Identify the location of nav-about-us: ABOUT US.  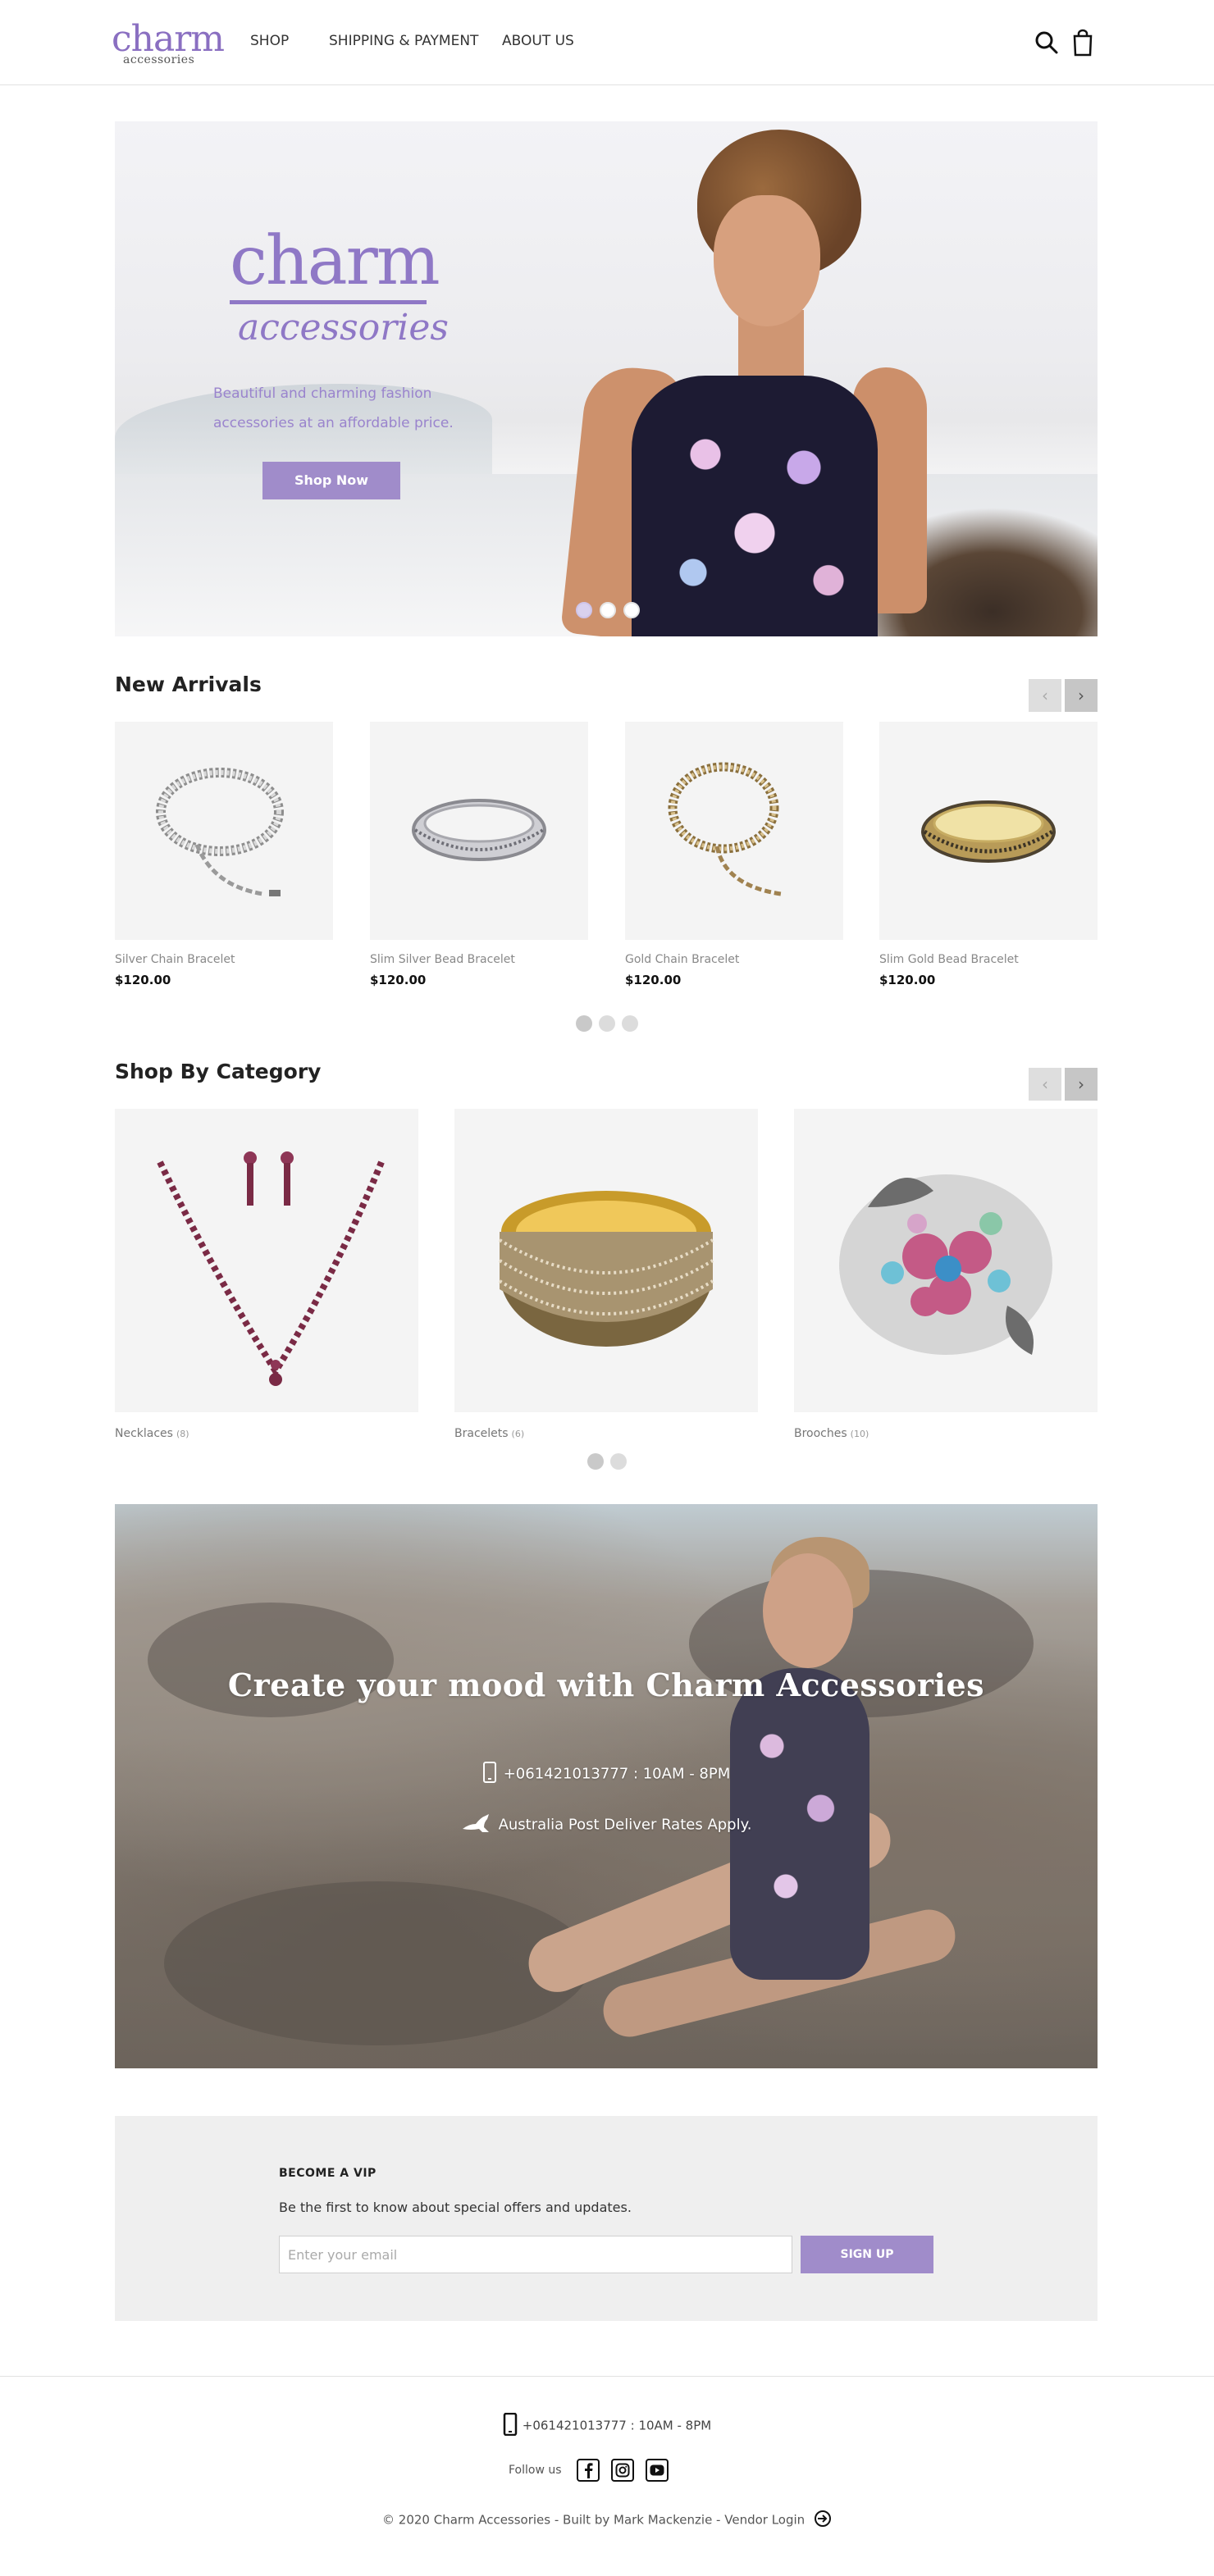
(538, 41).